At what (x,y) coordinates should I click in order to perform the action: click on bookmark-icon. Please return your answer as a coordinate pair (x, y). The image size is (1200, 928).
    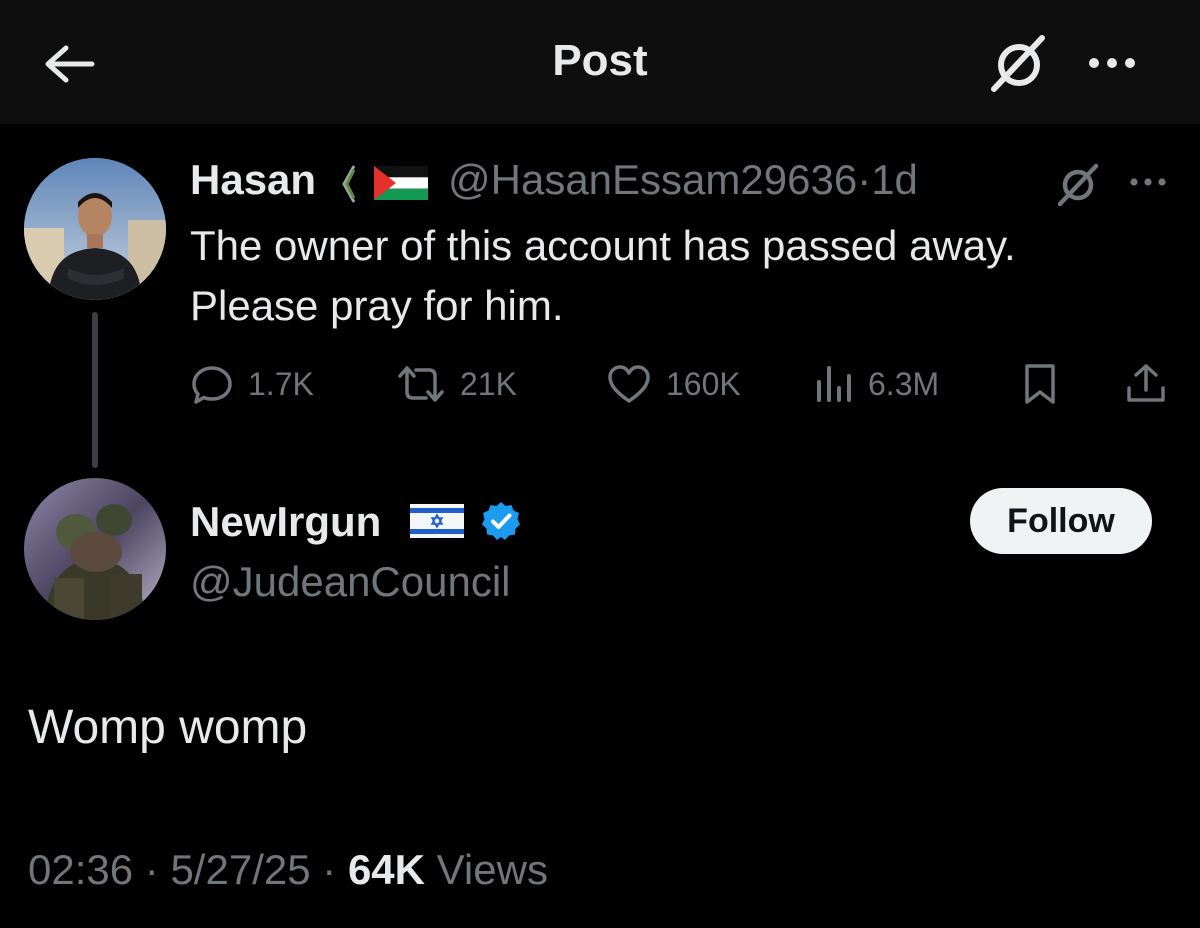
    Looking at the image, I should click on (1040, 384).